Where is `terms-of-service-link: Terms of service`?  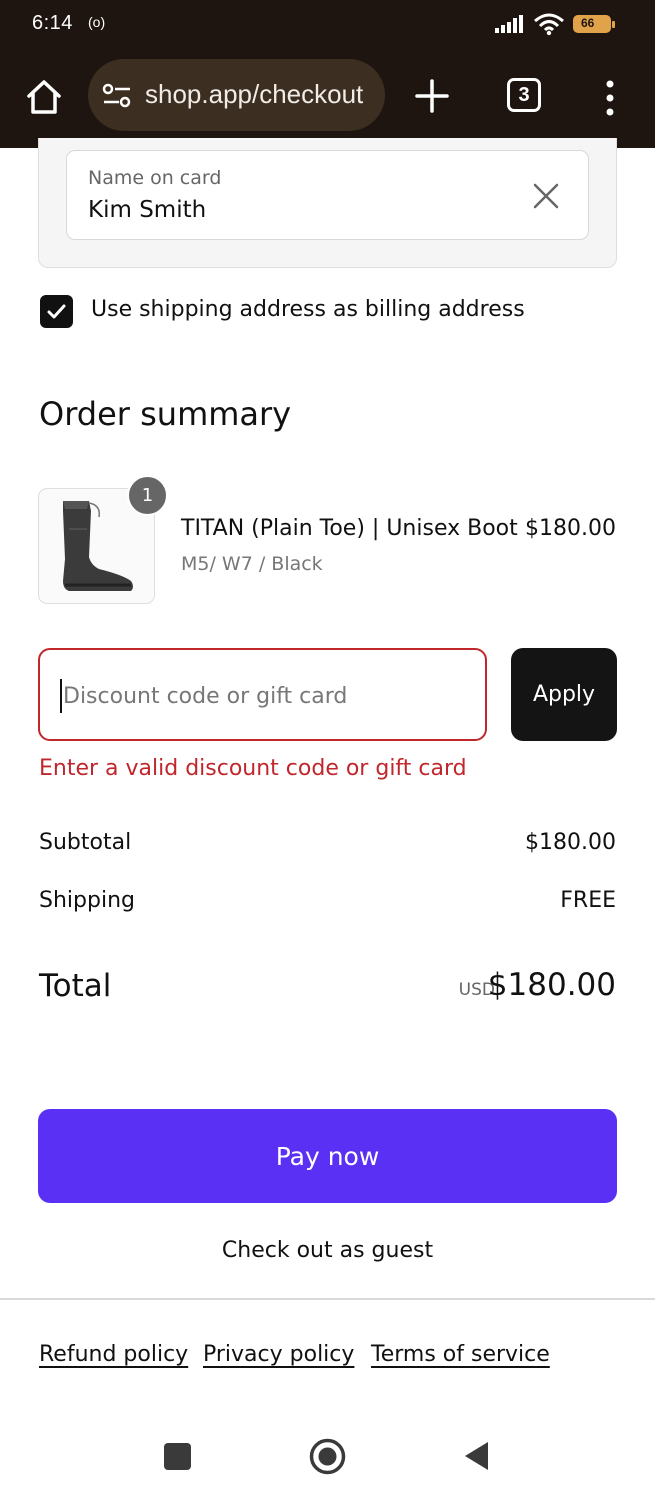
terms-of-service-link: Terms of service is located at coordinates (460, 1354).